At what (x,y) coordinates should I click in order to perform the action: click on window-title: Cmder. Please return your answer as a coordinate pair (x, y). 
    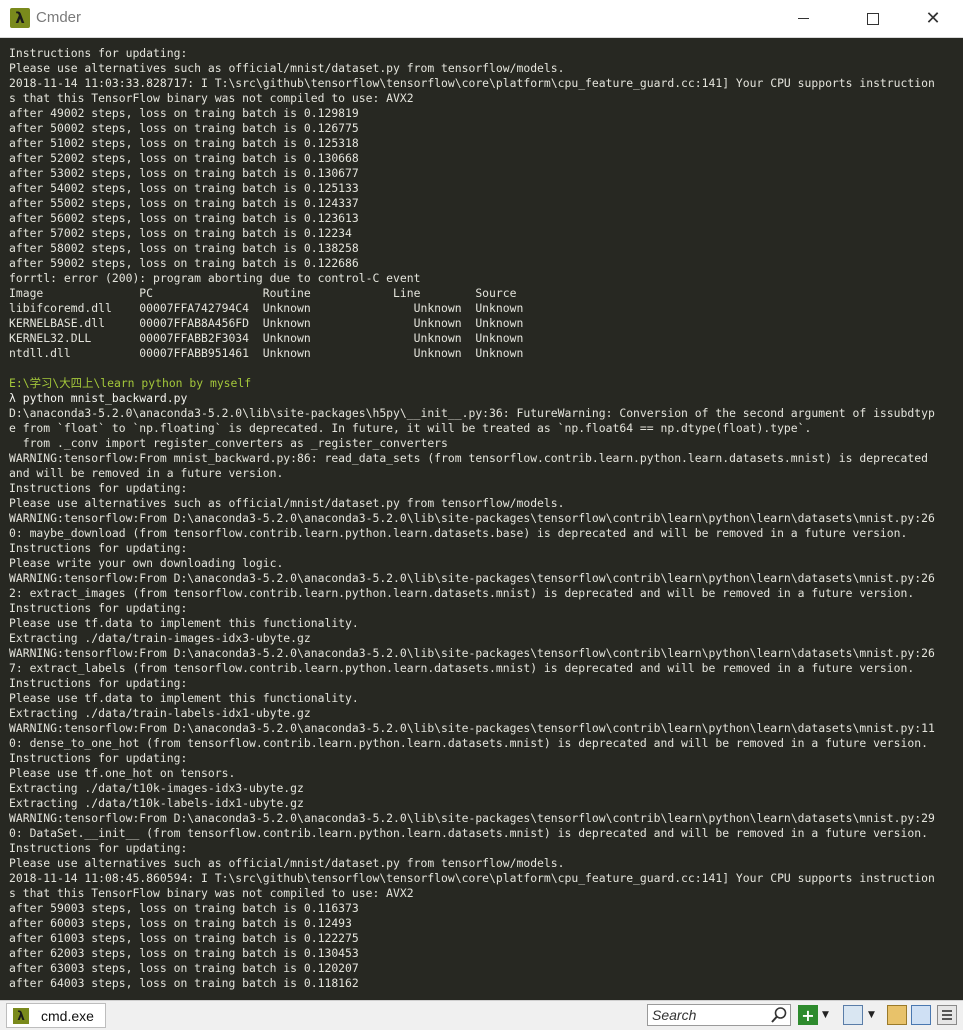
    Looking at the image, I should click on (59, 17).